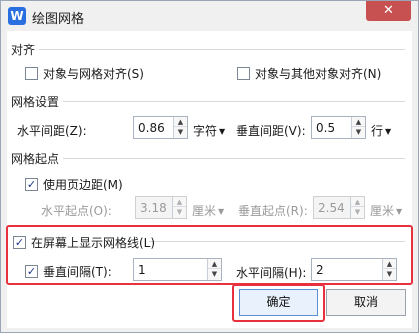 Image resolution: width=419 pixels, height=333 pixels. I want to click on vertical-unit-dropdown: 行 ▼, so click(381, 130).